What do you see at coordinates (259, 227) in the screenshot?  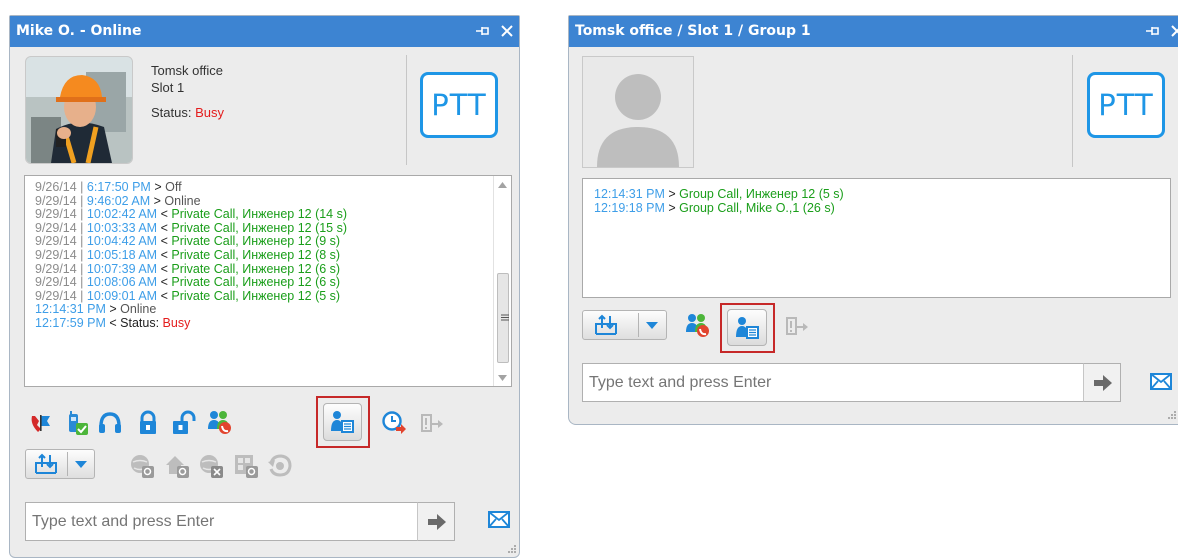 I see `log-event: Private Call, Инженер 12 (15 s)` at bounding box center [259, 227].